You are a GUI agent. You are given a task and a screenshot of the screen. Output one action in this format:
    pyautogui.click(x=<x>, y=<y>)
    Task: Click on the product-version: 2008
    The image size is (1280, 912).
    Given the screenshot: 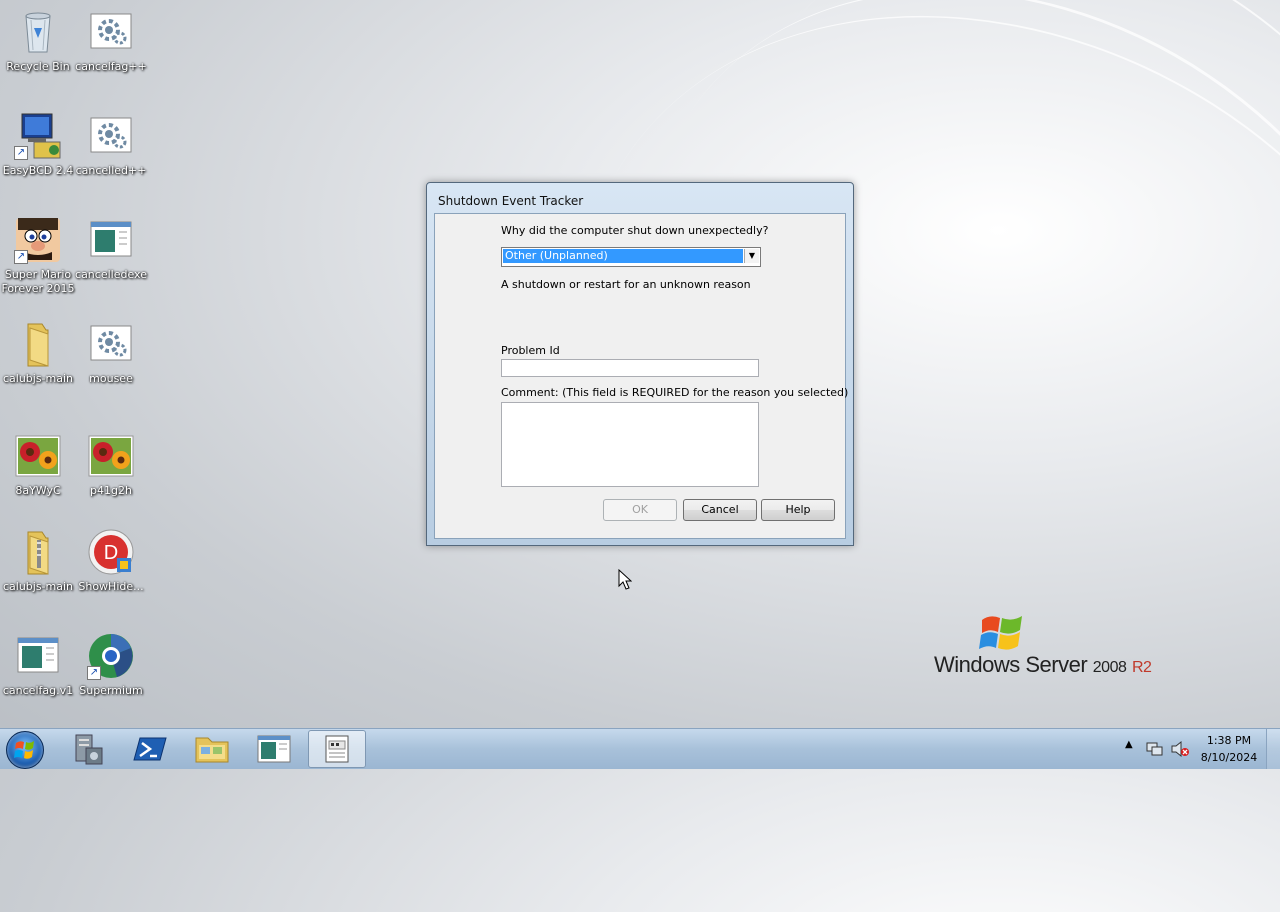 What is the action you would take?
    pyautogui.click(x=1109, y=667)
    